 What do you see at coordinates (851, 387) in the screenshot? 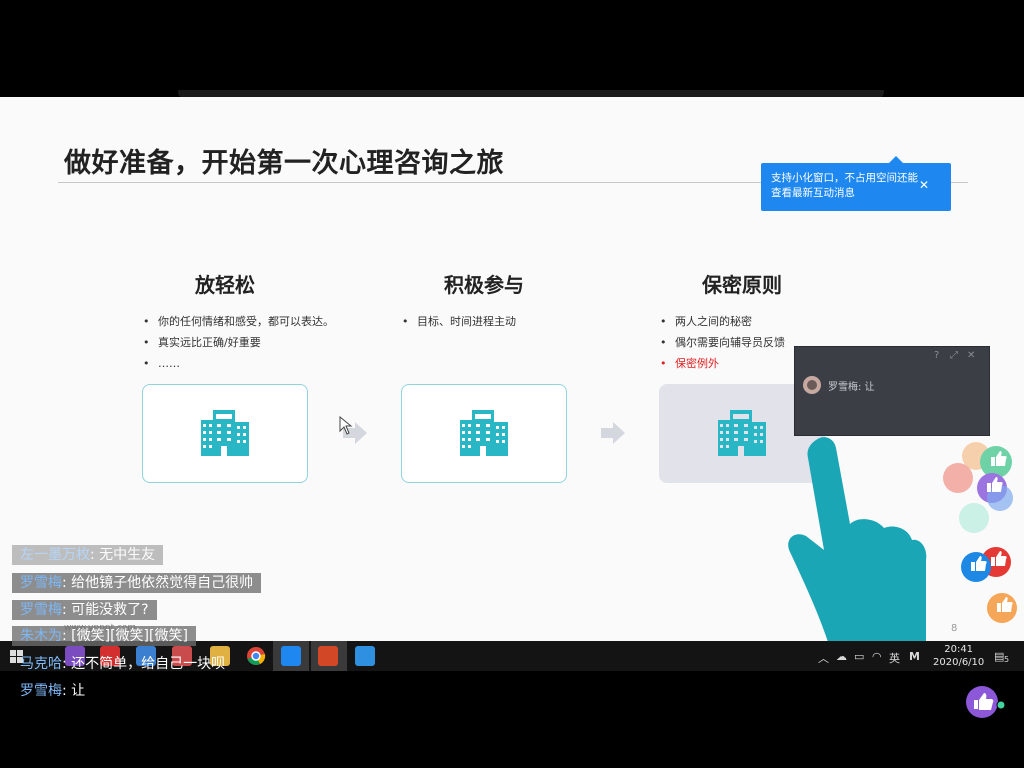
I see `mini-message-text: 罗雪梅: 让` at bounding box center [851, 387].